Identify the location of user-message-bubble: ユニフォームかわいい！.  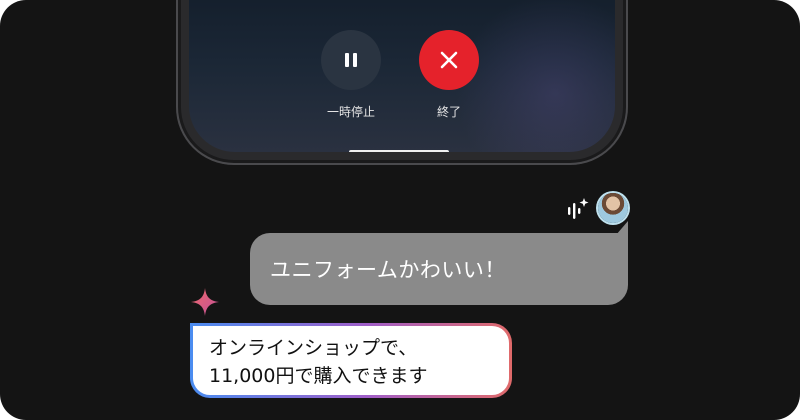
(439, 269).